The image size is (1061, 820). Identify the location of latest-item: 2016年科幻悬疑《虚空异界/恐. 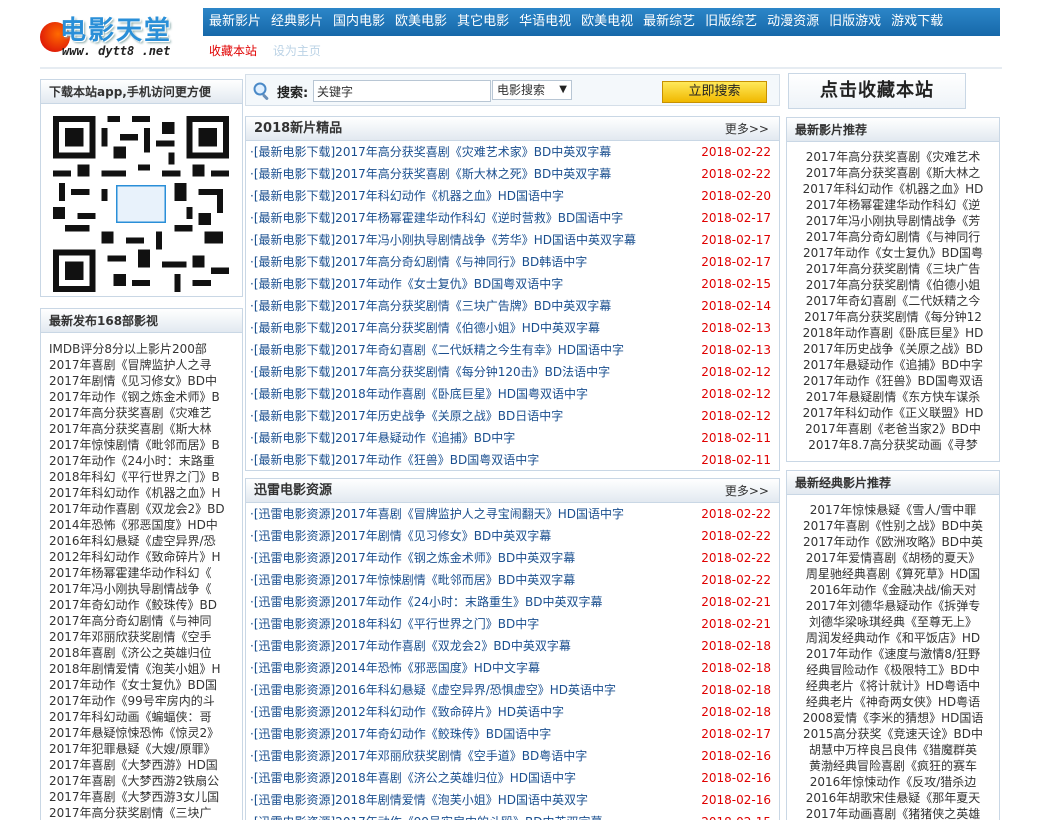
(145, 541).